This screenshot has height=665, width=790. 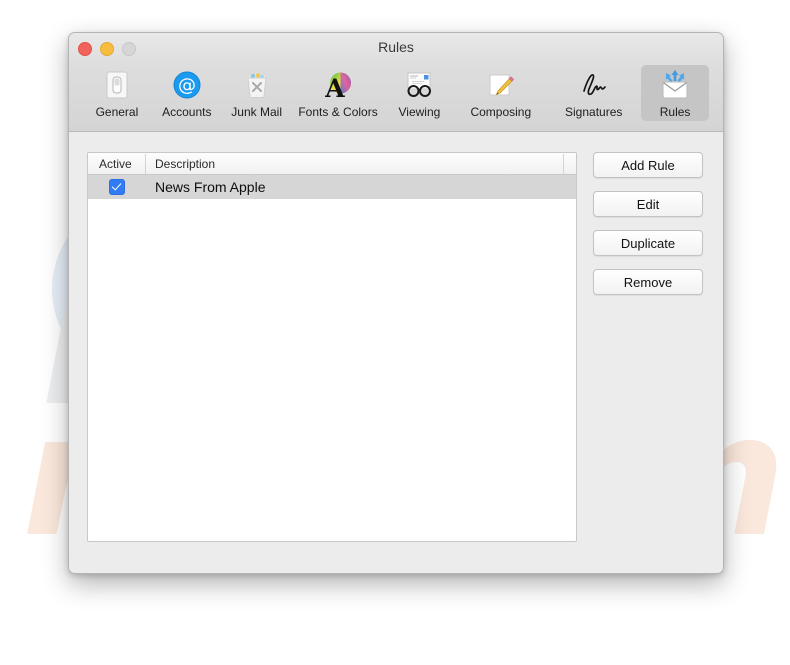 What do you see at coordinates (675, 112) in the screenshot?
I see `toolbar-label: Rules` at bounding box center [675, 112].